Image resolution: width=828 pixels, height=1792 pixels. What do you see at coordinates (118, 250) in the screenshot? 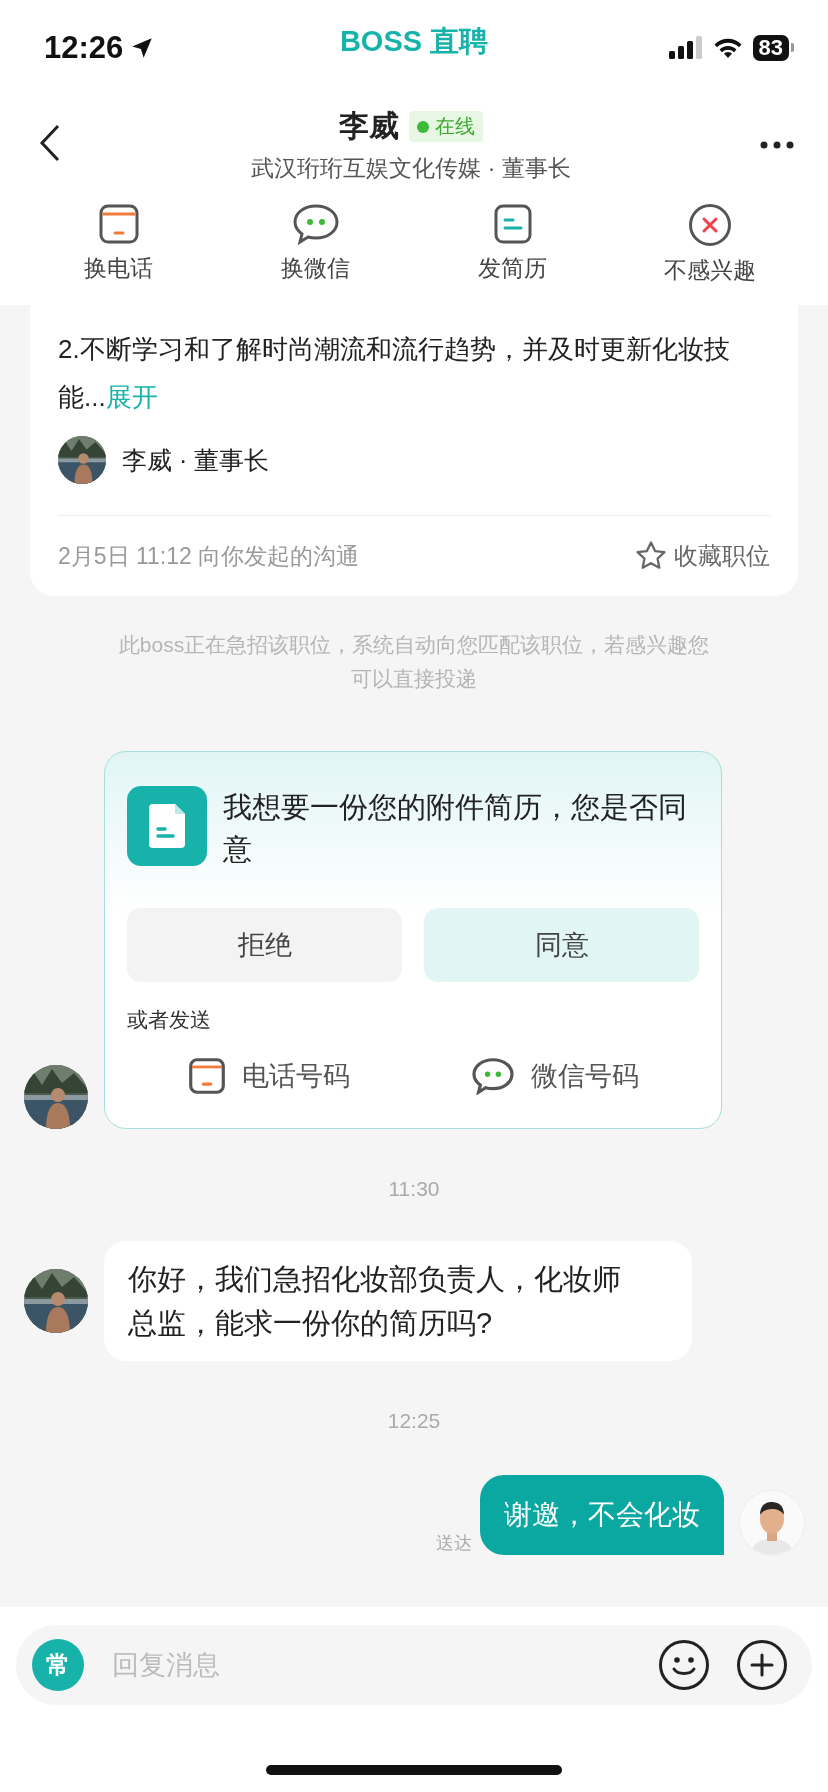
I see `action-button: 换电话` at bounding box center [118, 250].